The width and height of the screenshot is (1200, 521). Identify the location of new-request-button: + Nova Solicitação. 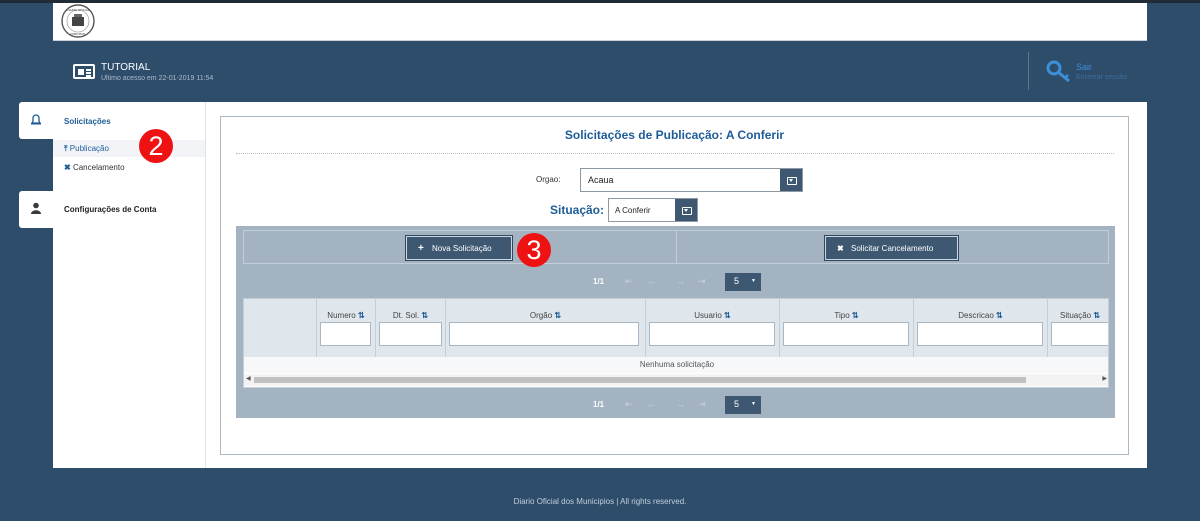
(459, 248).